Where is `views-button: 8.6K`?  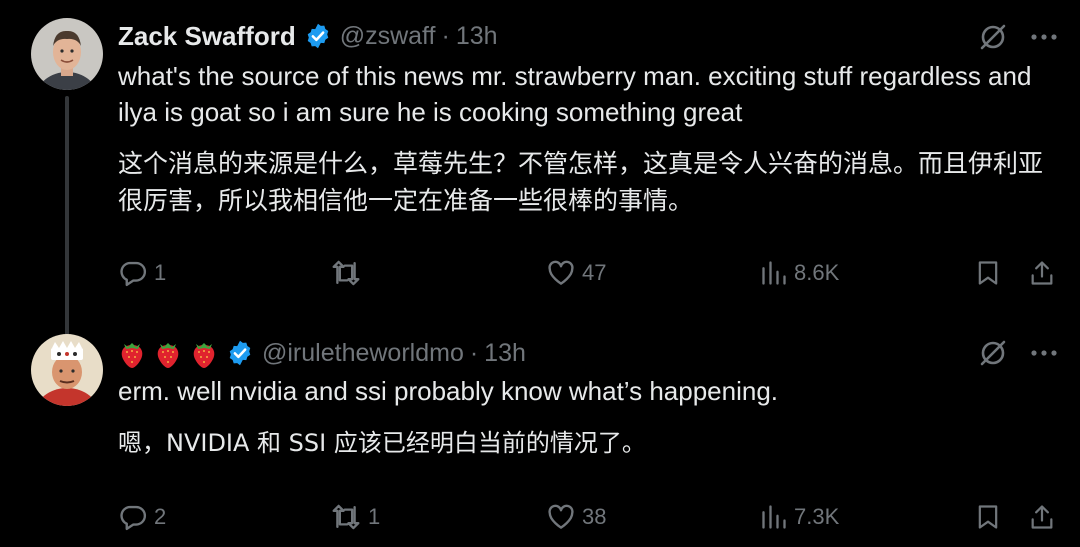 views-button: 8.6K is located at coordinates (799, 273).